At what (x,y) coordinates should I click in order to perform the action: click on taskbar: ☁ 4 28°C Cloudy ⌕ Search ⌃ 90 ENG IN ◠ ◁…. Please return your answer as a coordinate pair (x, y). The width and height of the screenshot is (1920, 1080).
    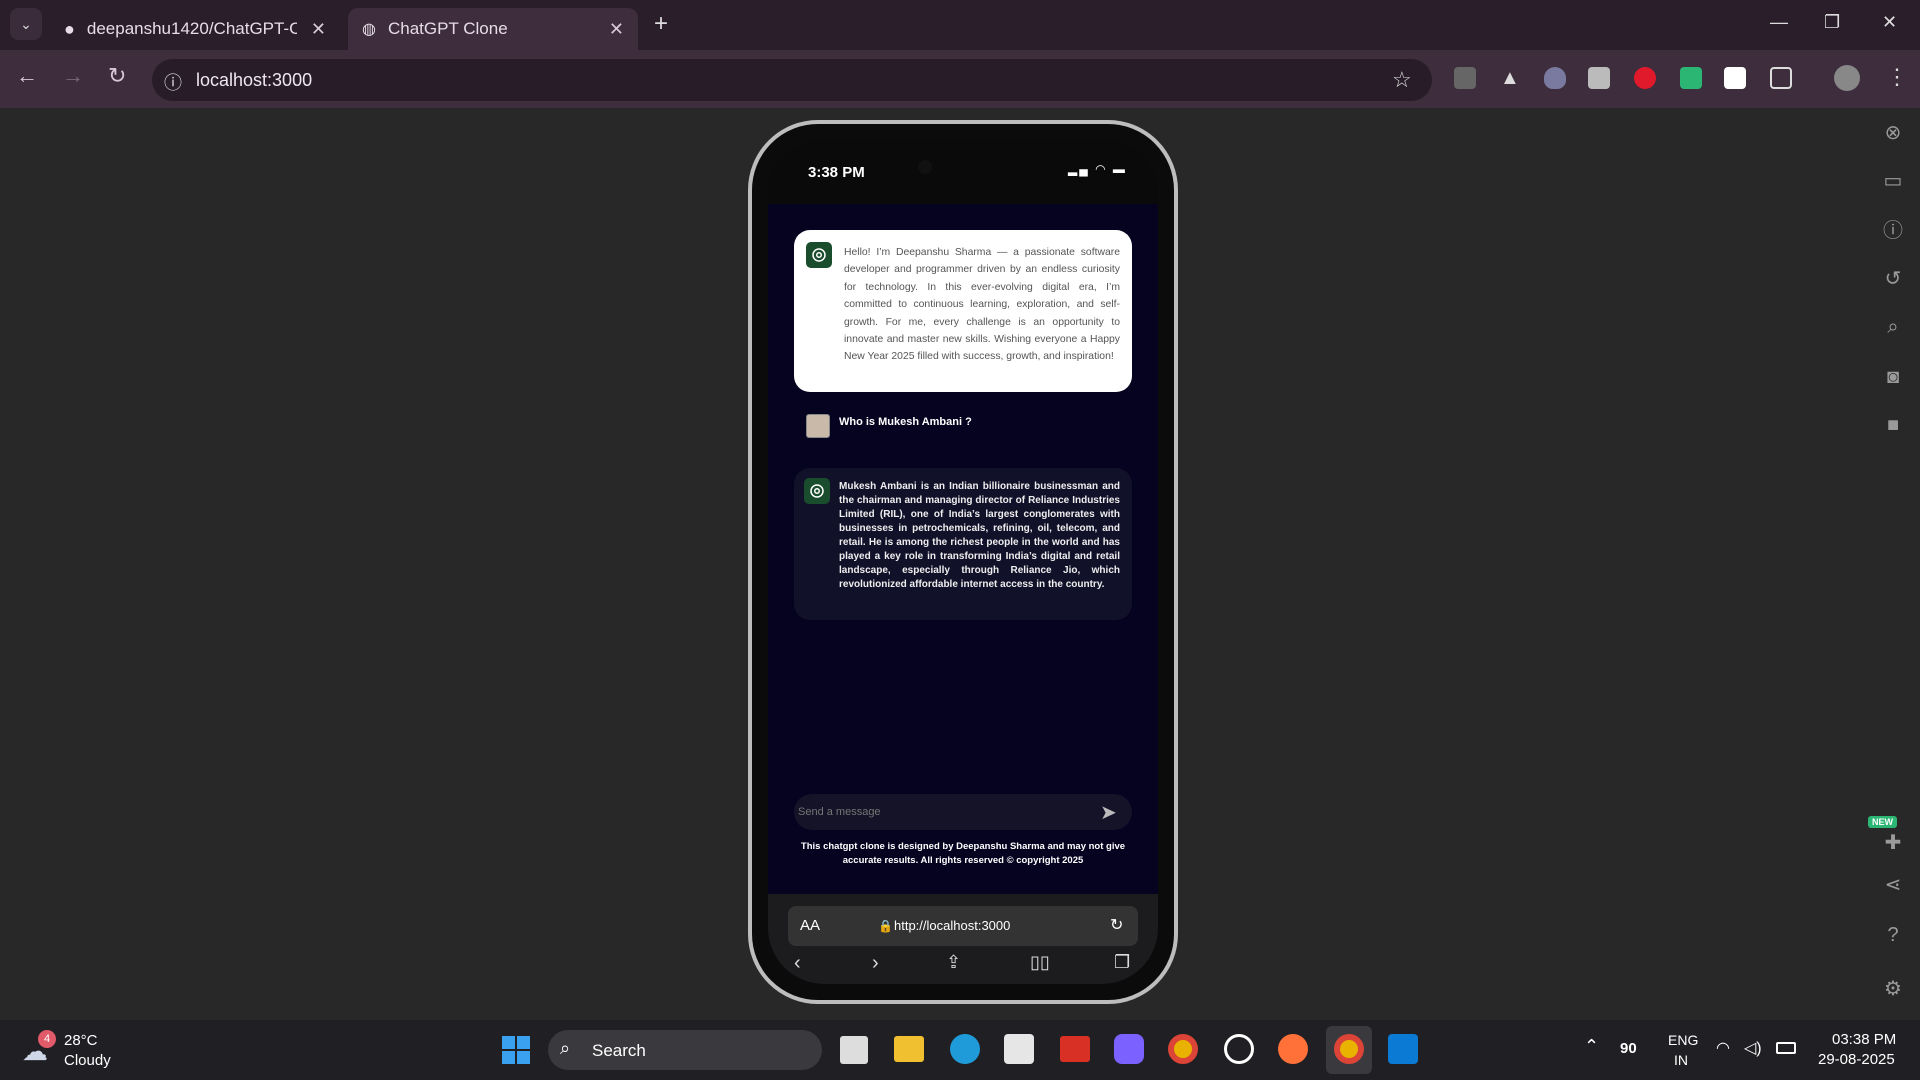
    Looking at the image, I should click on (960, 1050).